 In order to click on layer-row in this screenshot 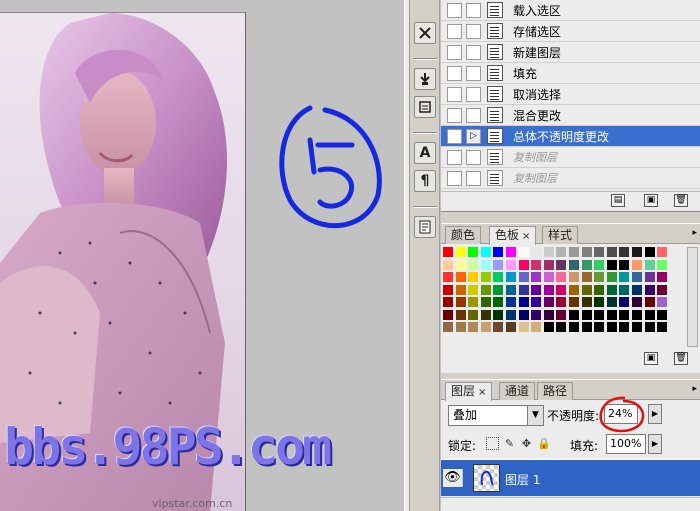, I will do `click(570, 504)`.